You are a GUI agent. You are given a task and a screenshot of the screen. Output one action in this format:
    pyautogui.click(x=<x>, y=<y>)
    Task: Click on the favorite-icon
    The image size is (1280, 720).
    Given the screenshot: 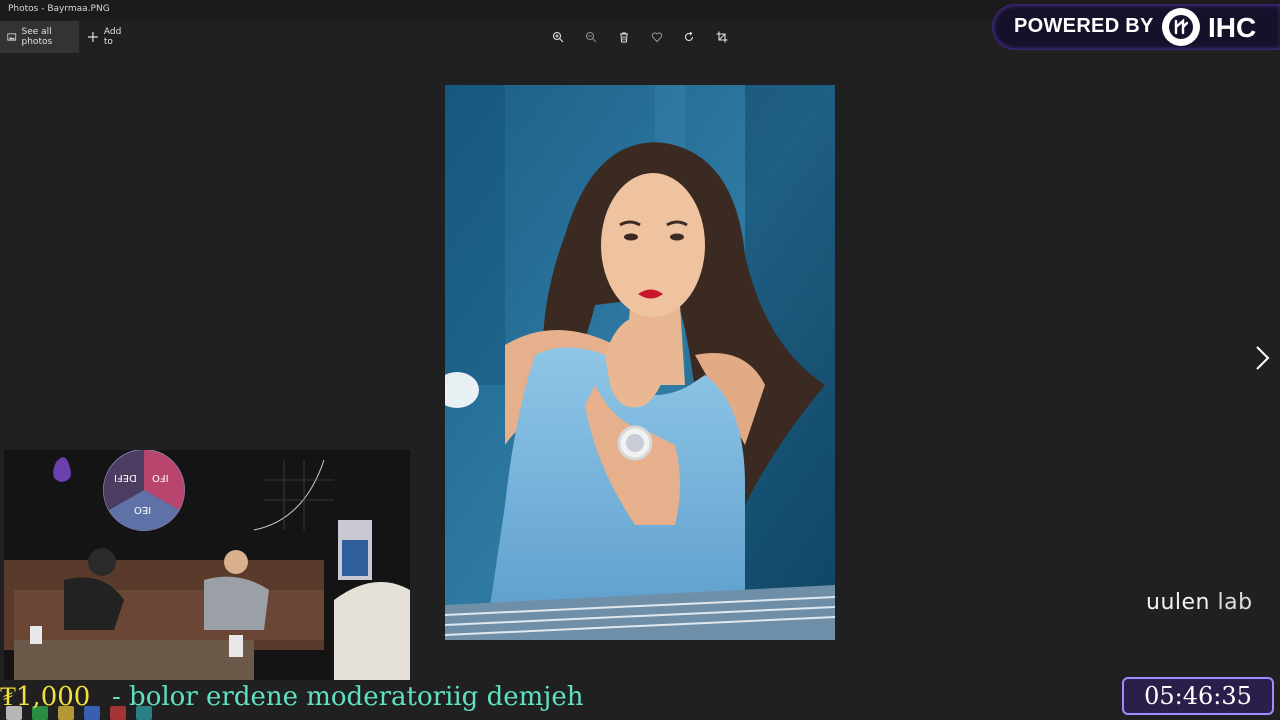 What is the action you would take?
    pyautogui.click(x=657, y=37)
    